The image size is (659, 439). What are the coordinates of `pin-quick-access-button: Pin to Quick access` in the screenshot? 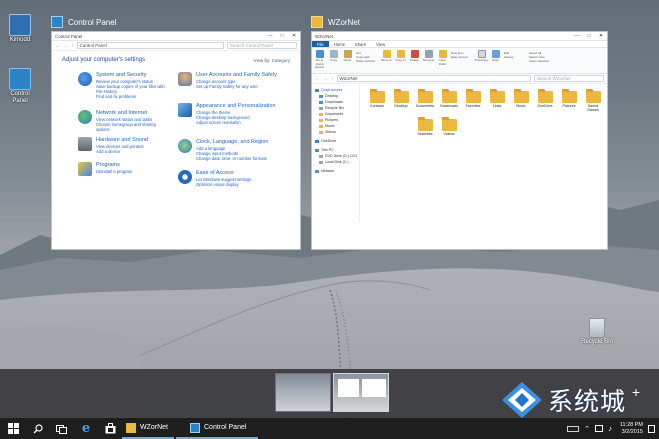 It's located at (319, 60).